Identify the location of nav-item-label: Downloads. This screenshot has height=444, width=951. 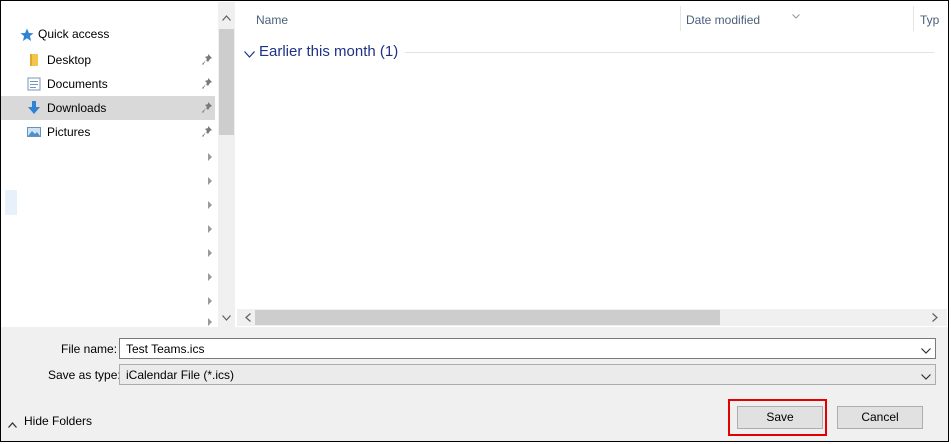
(77, 108).